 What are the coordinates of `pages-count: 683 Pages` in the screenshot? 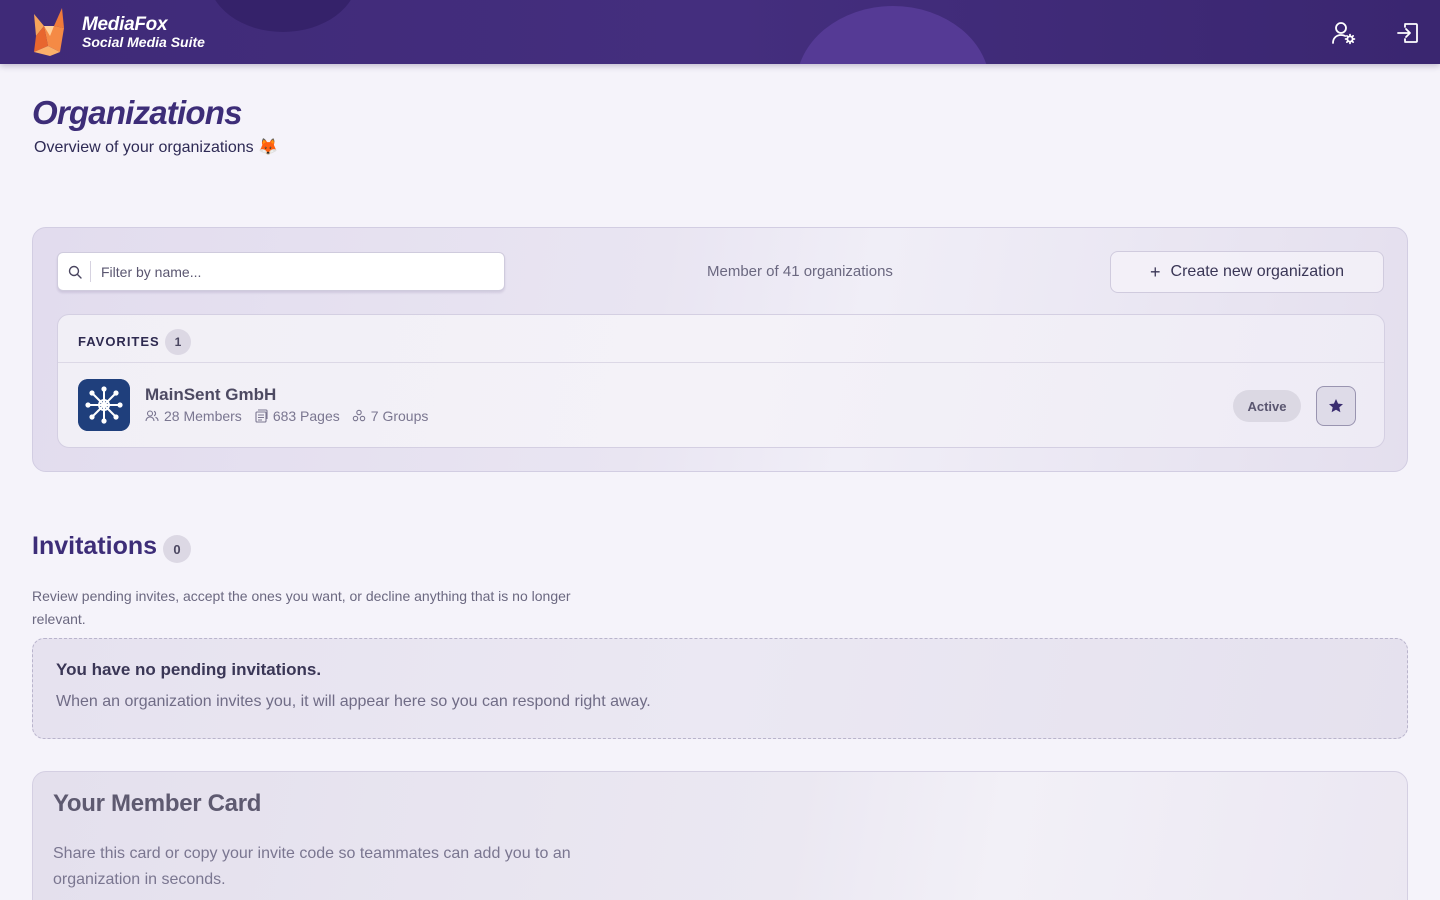 It's located at (306, 416).